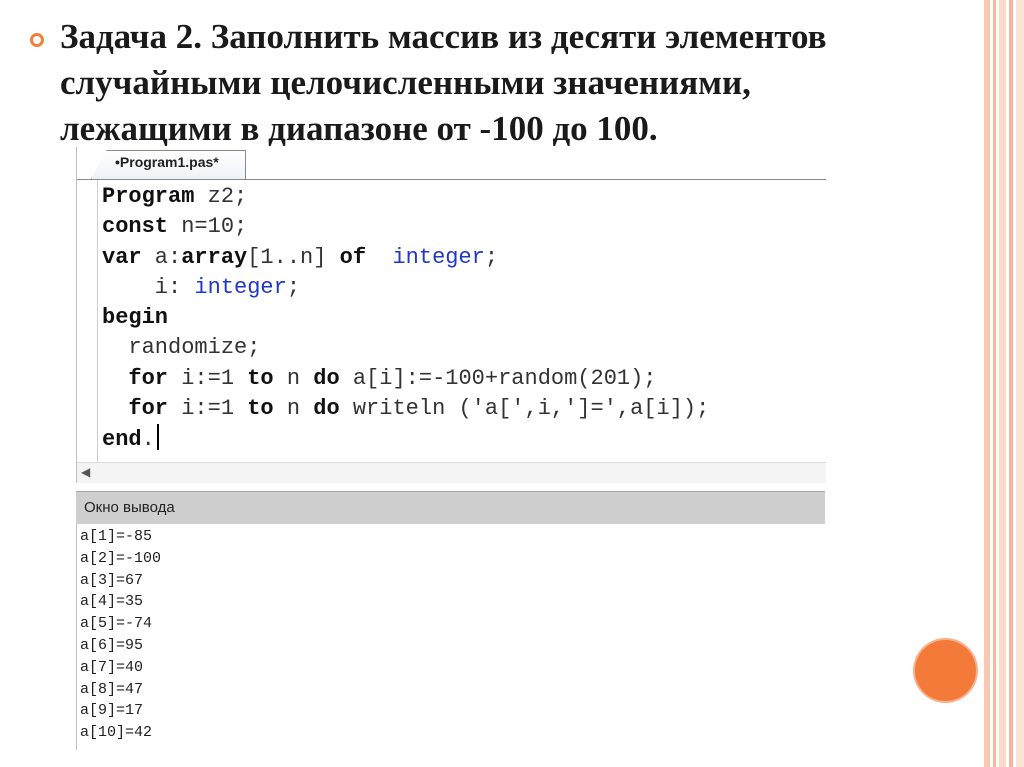 The width and height of the screenshot is (1024, 767). What do you see at coordinates (175, 227) in the screenshot?
I see `code-line: const n=10;` at bounding box center [175, 227].